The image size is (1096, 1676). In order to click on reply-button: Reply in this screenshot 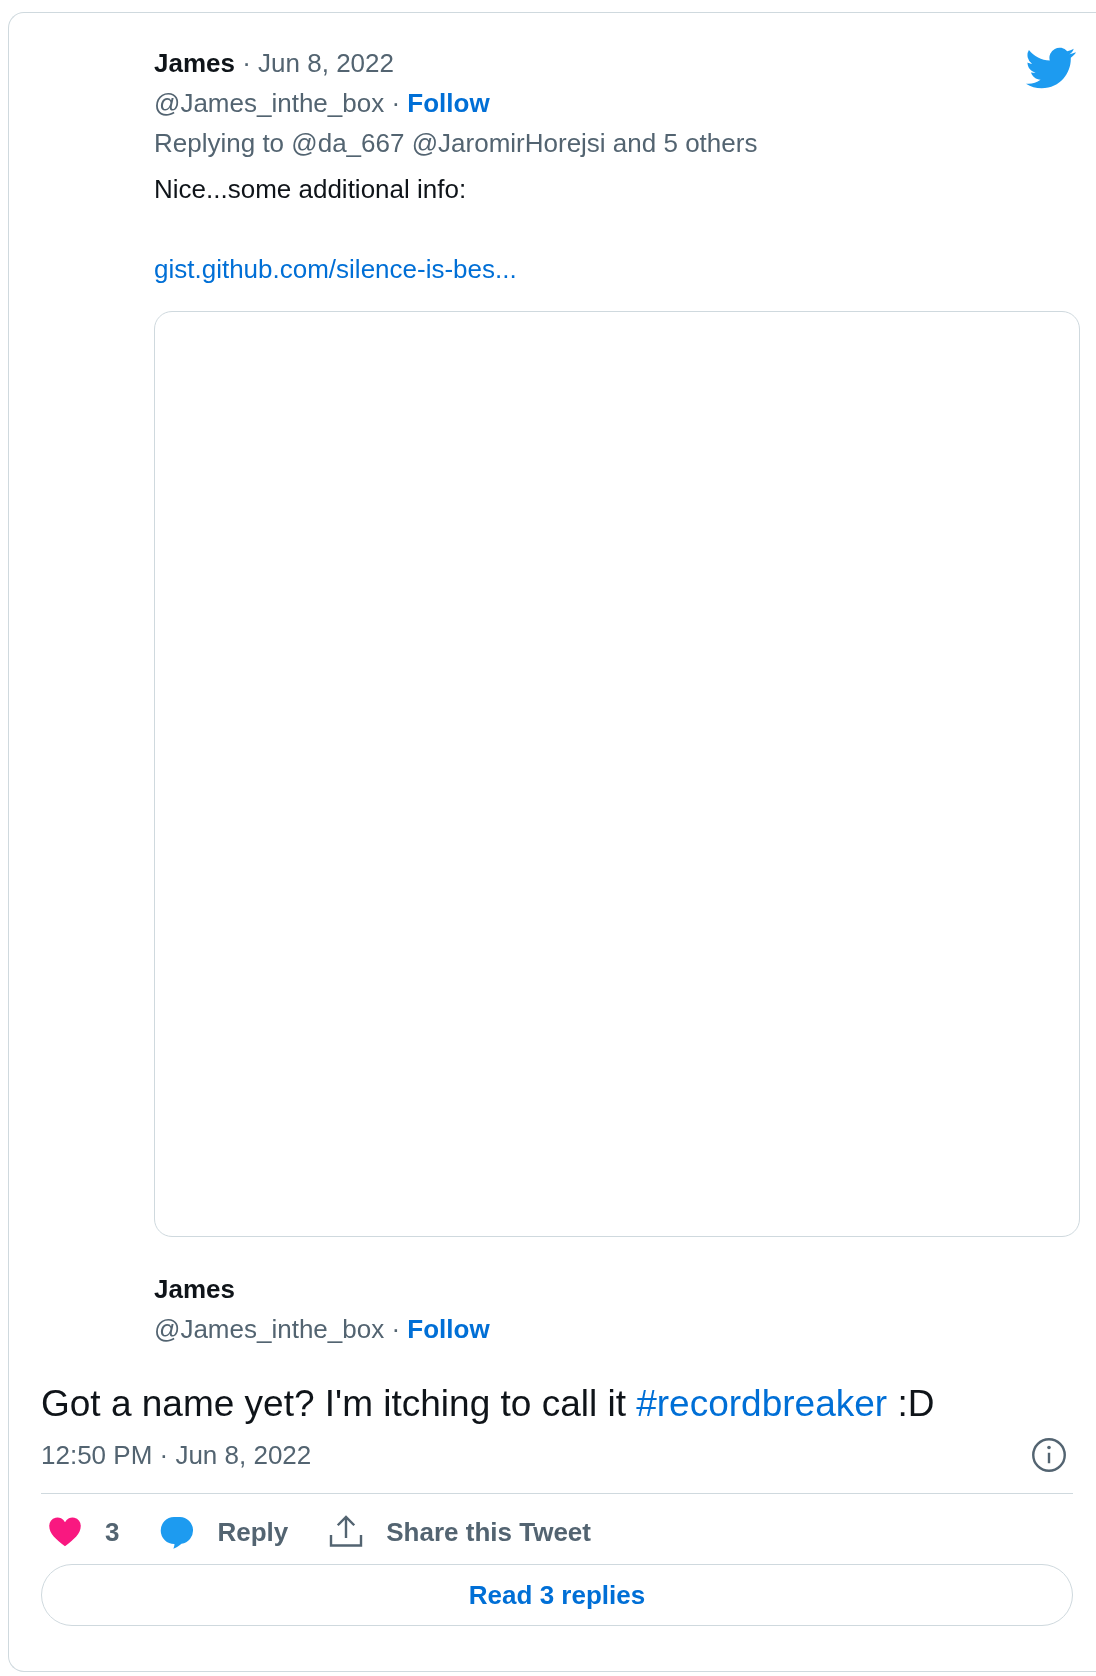, I will do `click(224, 1532)`.